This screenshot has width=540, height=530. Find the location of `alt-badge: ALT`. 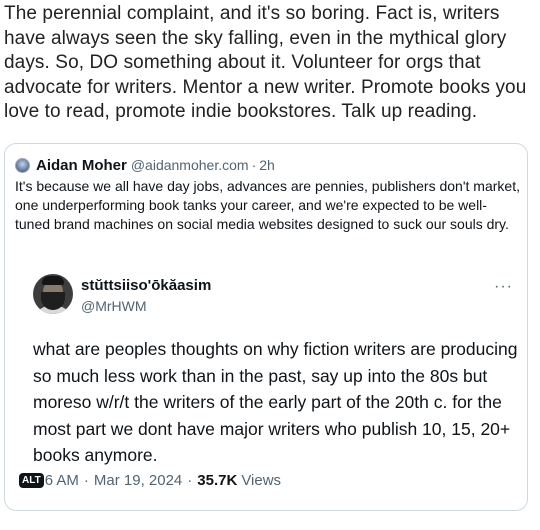

alt-badge: ALT is located at coordinates (31, 480).